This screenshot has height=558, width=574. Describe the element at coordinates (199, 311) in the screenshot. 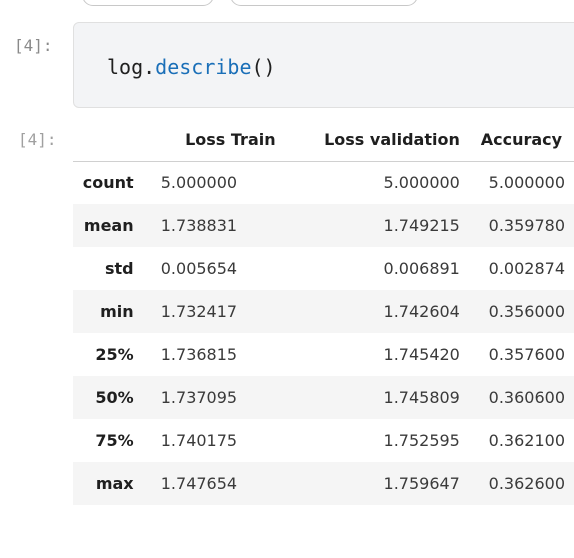

I see `table-cell: 1.732417` at that location.